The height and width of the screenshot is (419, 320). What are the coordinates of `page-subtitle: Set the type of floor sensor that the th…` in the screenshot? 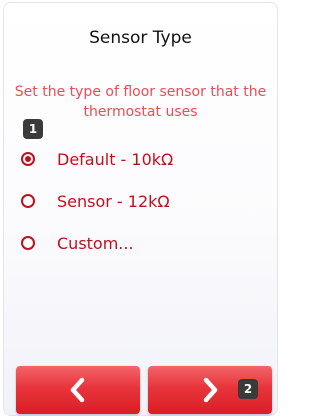 It's located at (140, 102).